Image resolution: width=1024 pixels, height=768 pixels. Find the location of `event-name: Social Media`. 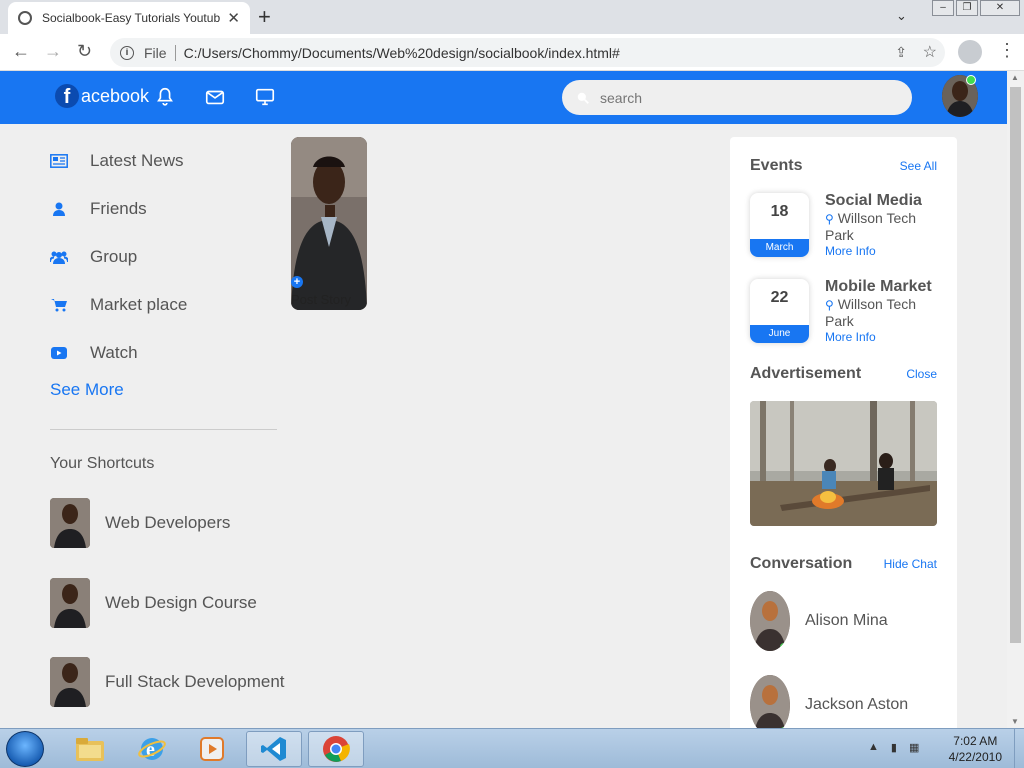

event-name: Social Media is located at coordinates (873, 200).